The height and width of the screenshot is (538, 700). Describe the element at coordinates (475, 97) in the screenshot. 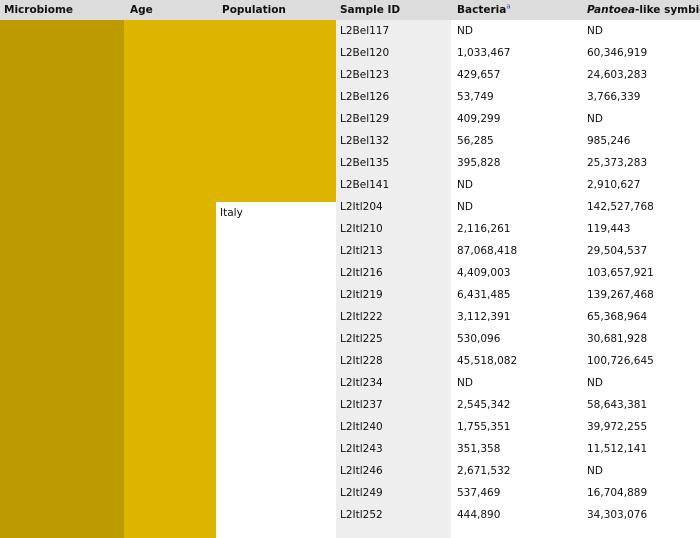

I see `cell-bacteria: 53,749` at that location.